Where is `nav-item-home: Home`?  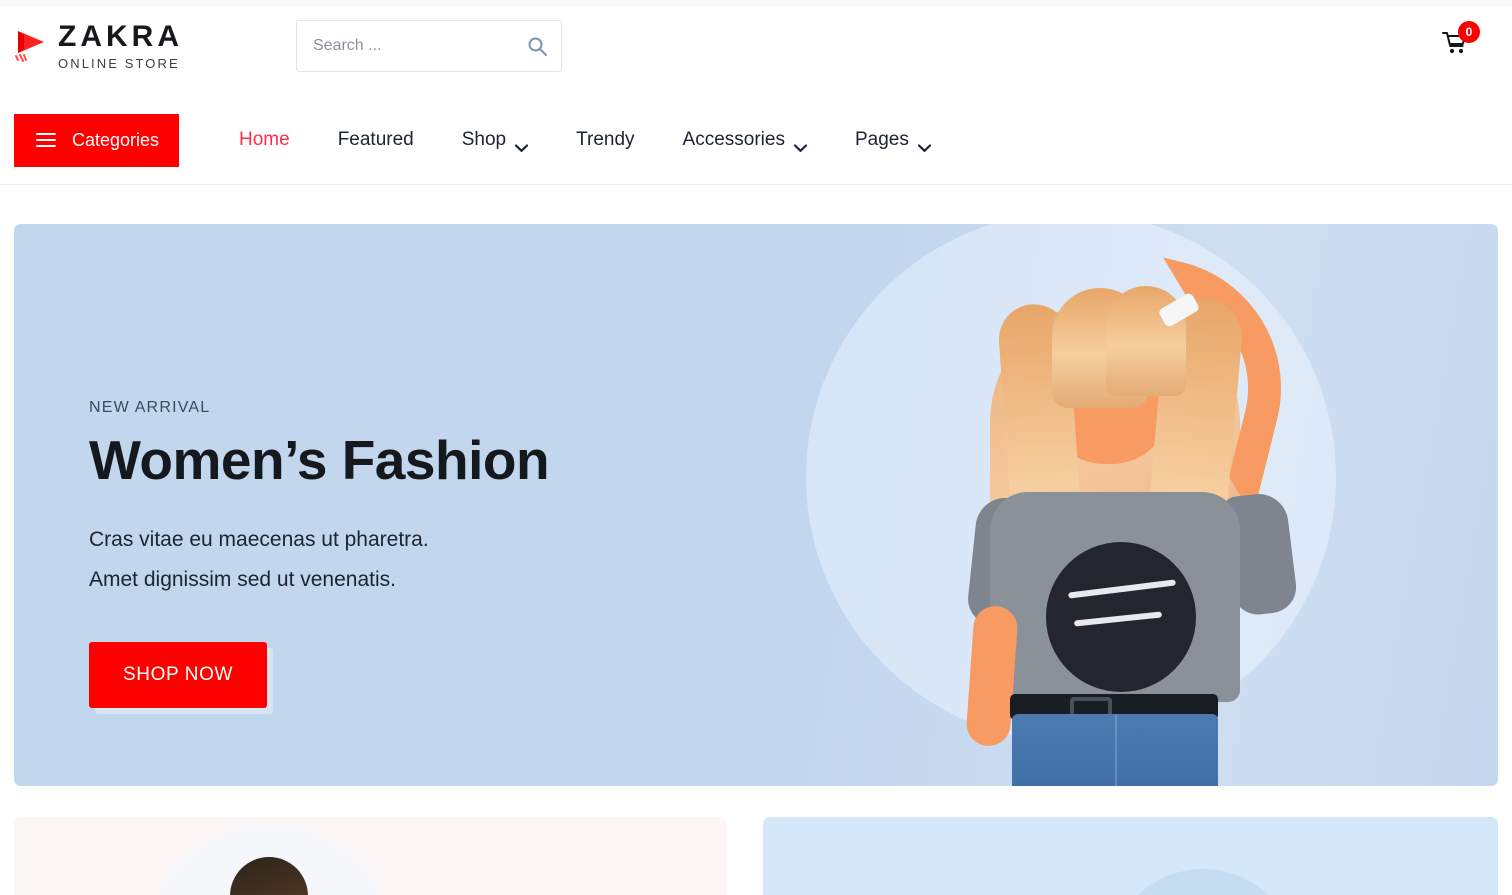 nav-item-home: Home is located at coordinates (264, 140).